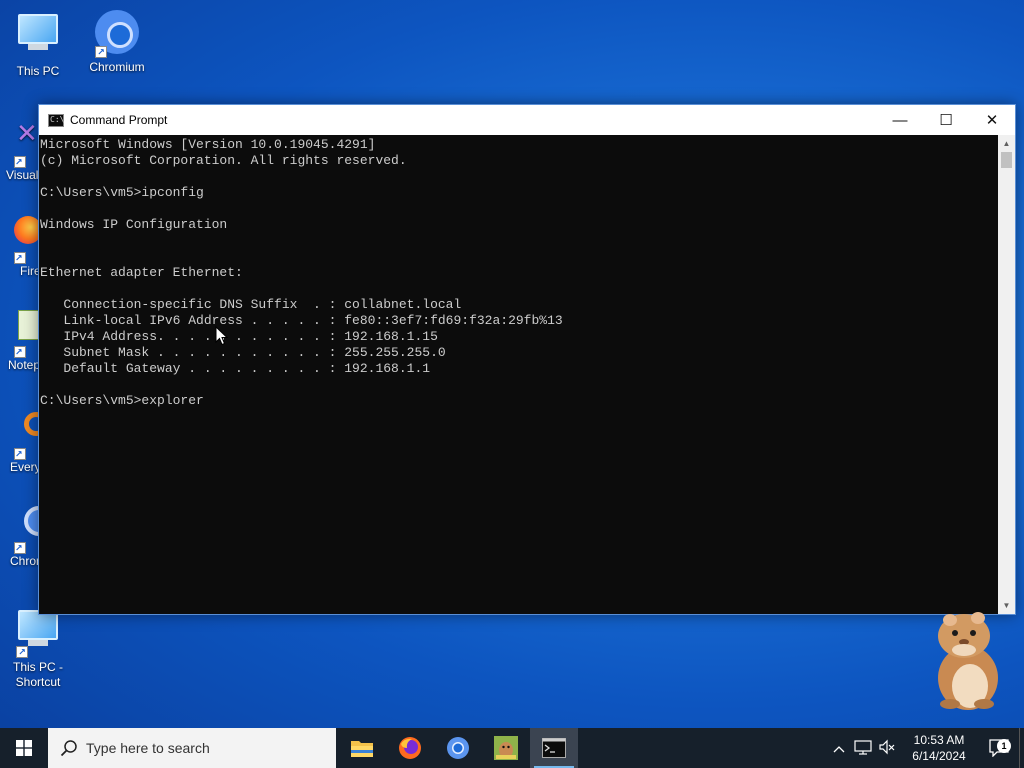 The image size is (1024, 768). What do you see at coordinates (24, 467) in the screenshot?
I see `desktop-icon-label: Everything` at bounding box center [24, 467].